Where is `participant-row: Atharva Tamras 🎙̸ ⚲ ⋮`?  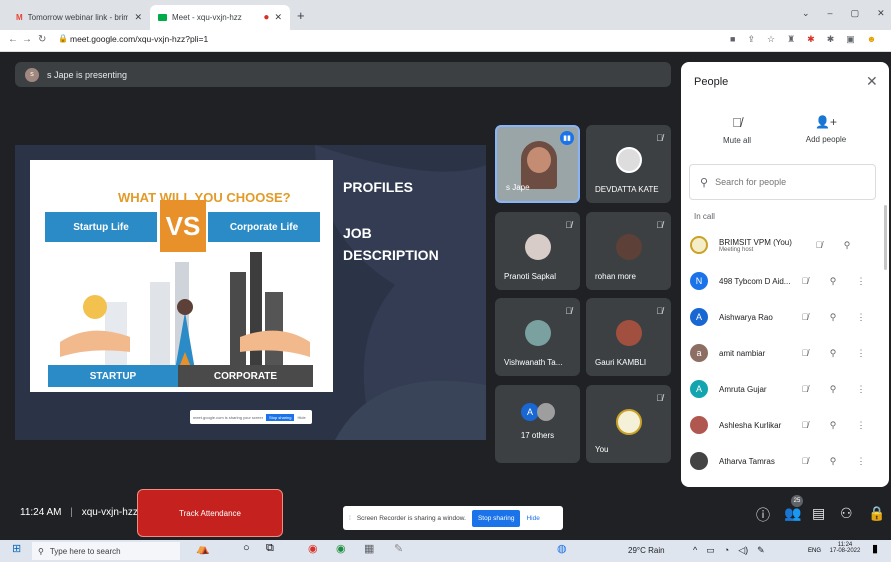
participant-row: Atharva Tamras 🎙̸ ⚲ ⋮ is located at coordinates (782, 461).